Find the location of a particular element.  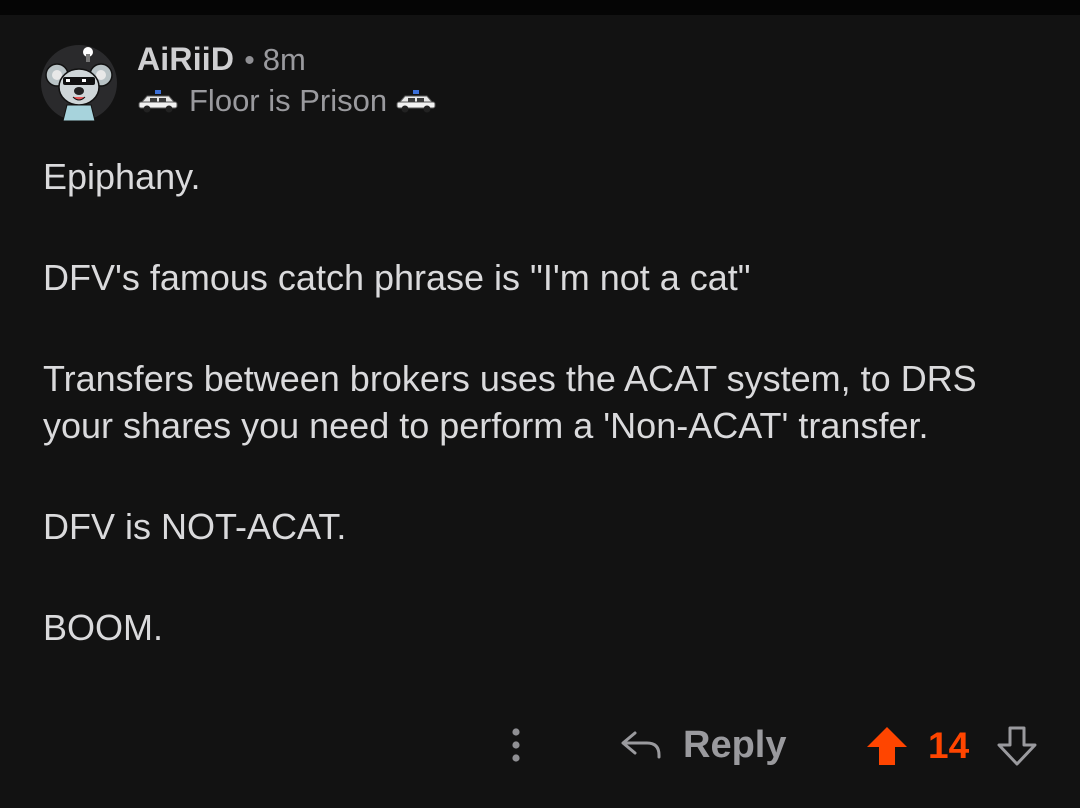

comment-paragraph: BOOM. is located at coordinates (103, 627).